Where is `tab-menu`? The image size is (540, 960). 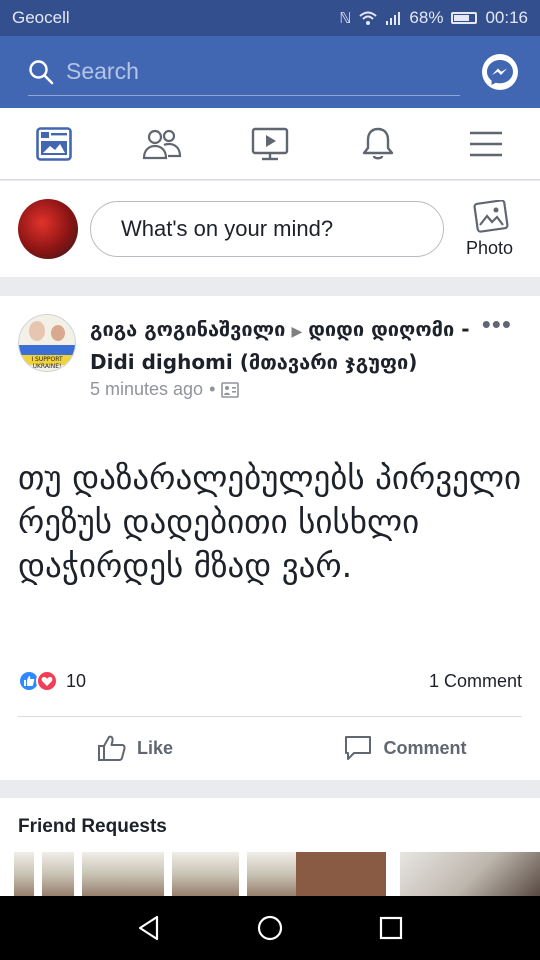 tab-menu is located at coordinates (486, 144).